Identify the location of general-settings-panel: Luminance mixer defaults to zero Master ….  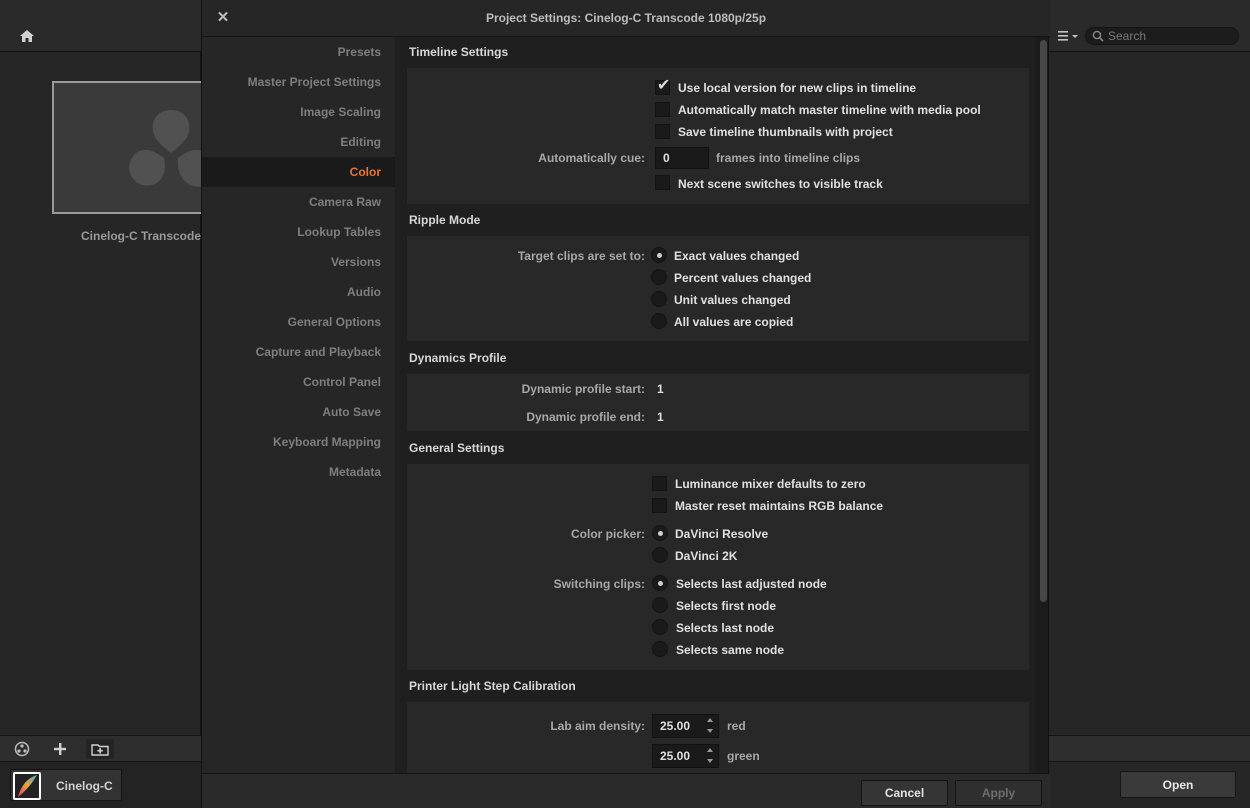
(718, 567).